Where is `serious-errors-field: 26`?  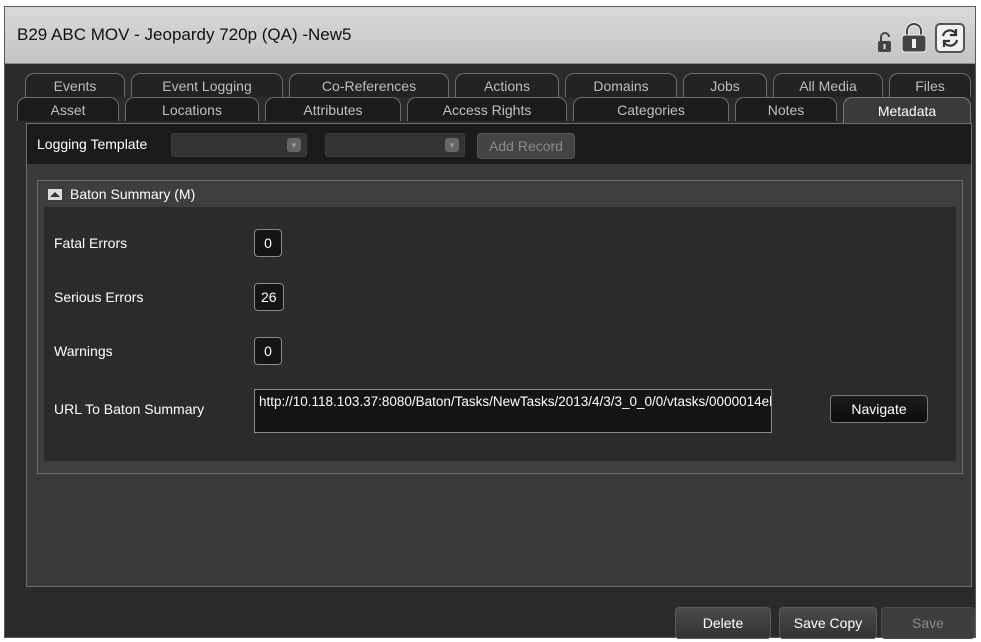 serious-errors-field: 26 is located at coordinates (269, 297).